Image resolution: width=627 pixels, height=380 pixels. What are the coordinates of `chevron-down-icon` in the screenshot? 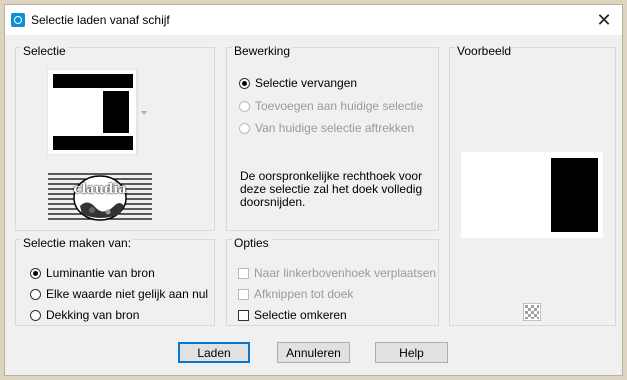 It's located at (144, 113).